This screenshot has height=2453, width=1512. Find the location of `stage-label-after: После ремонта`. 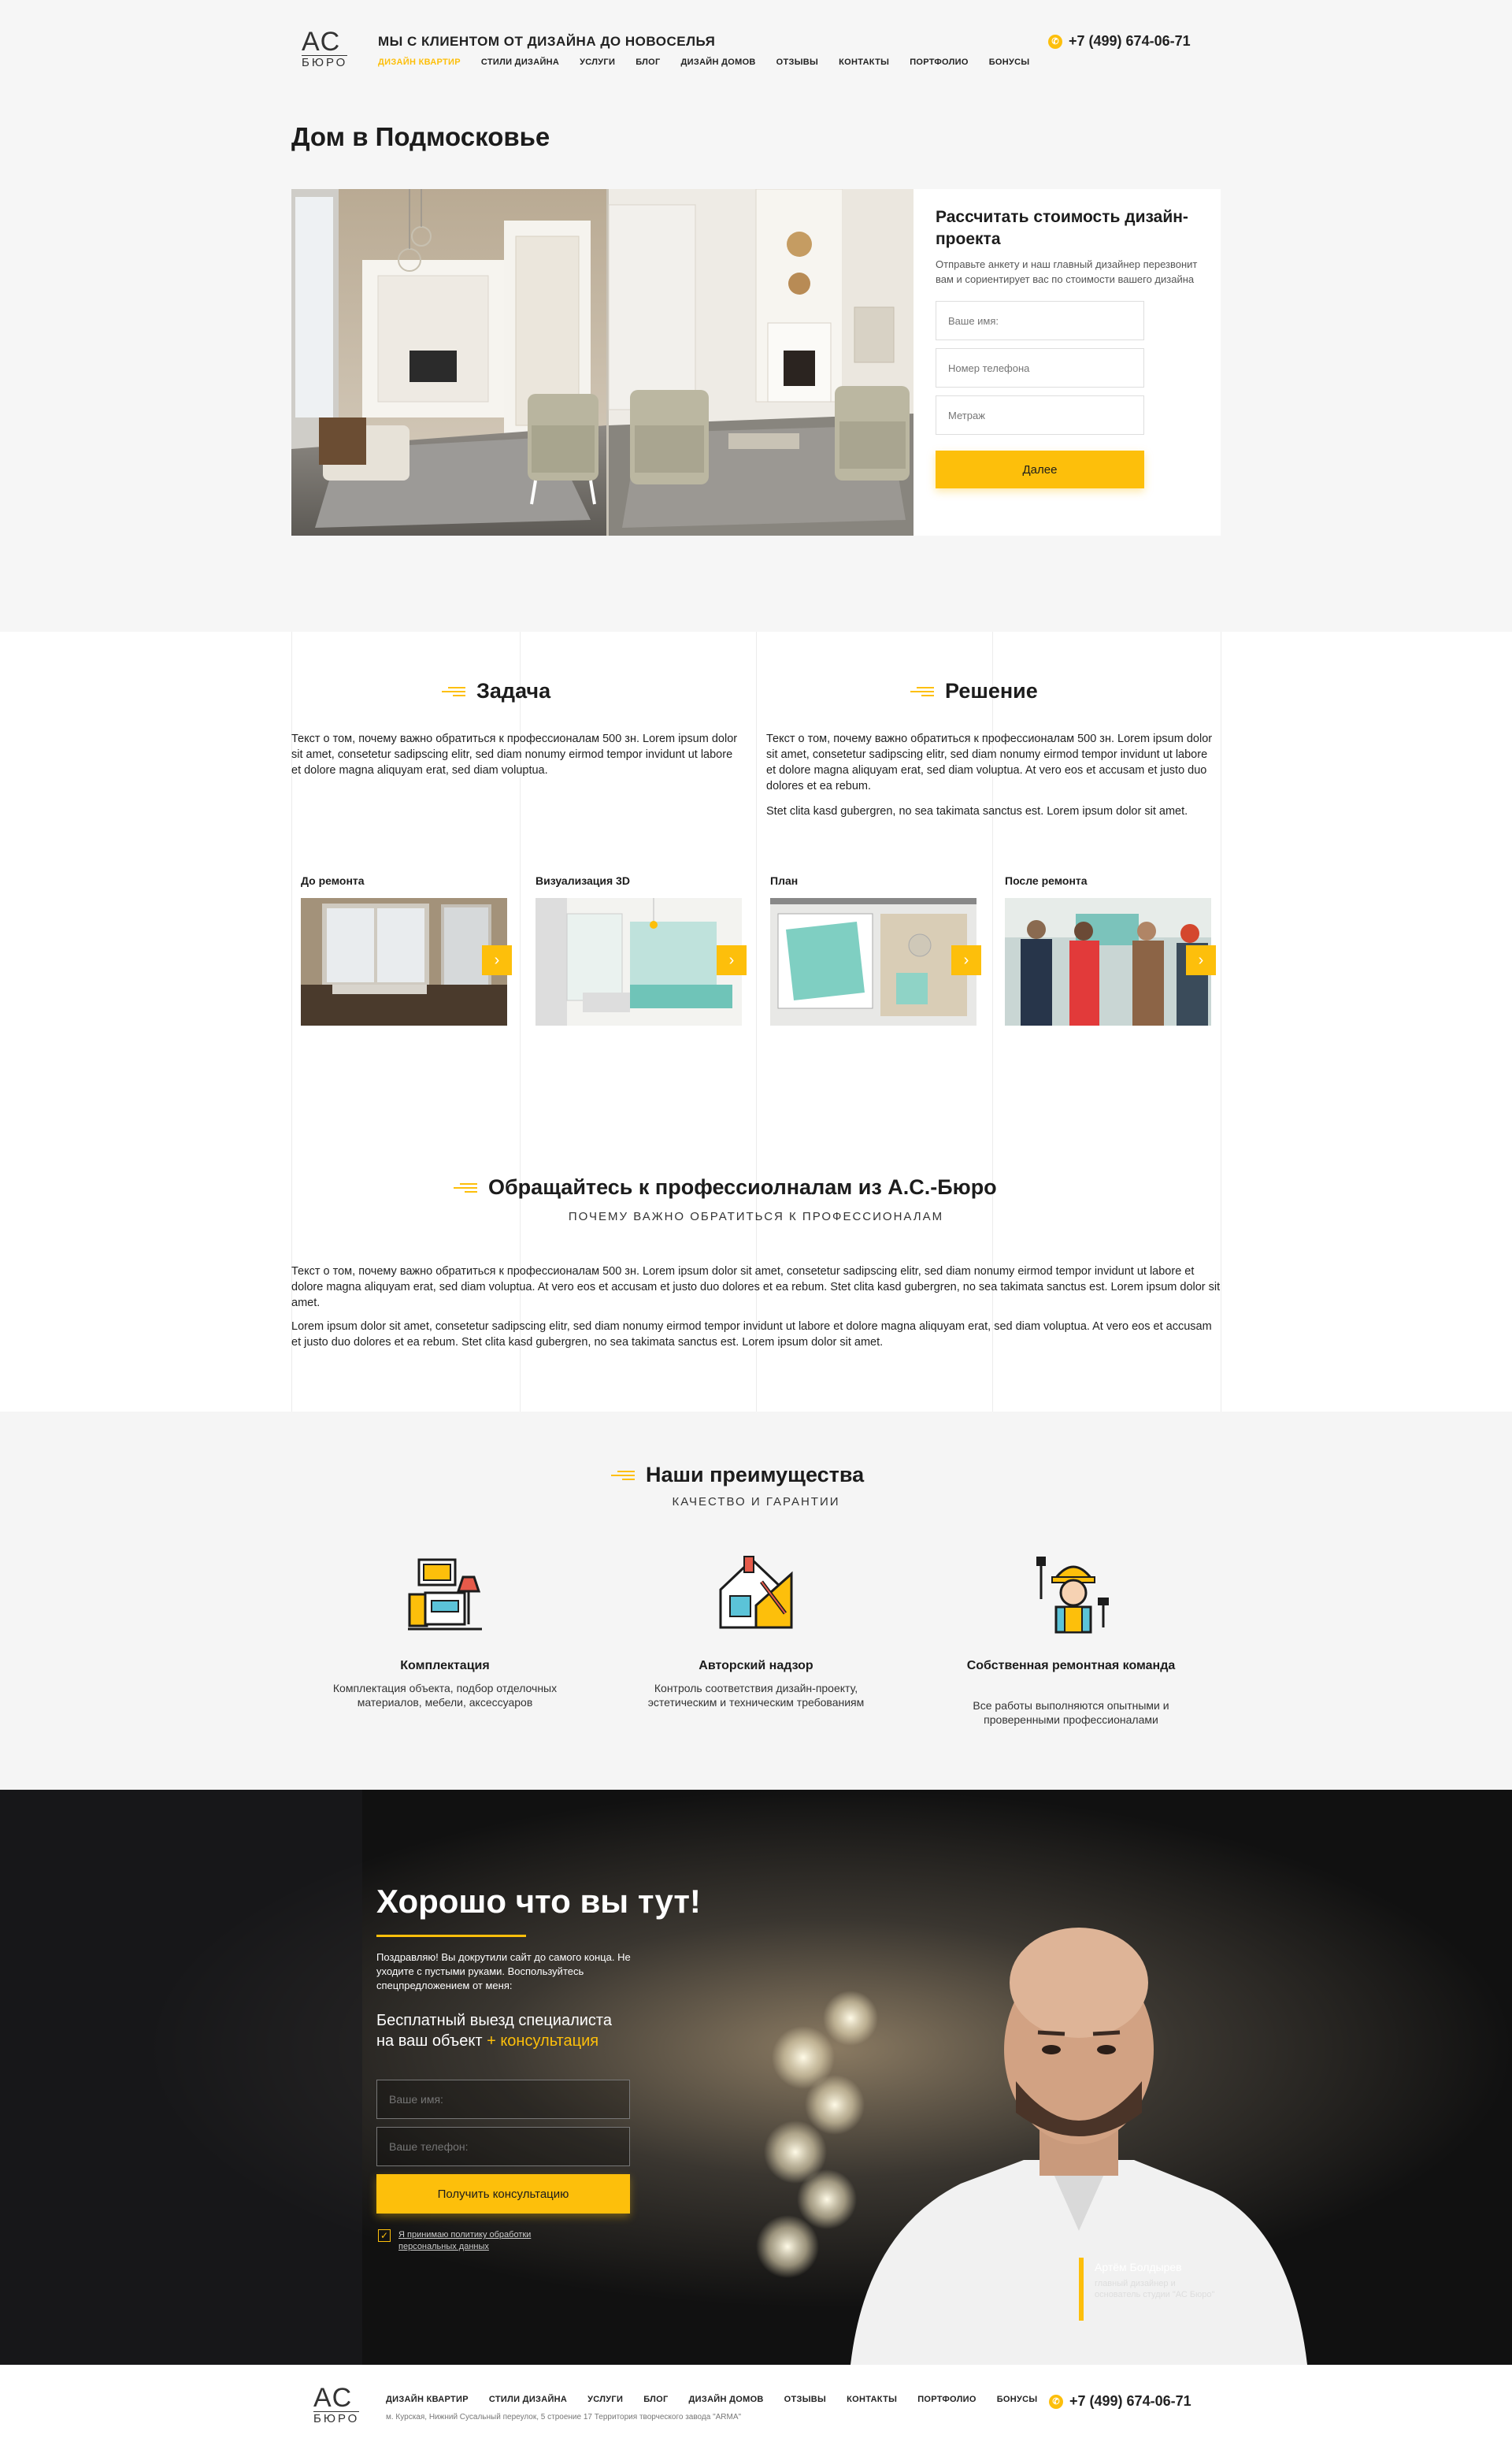

stage-label-after: После ремонта is located at coordinates (1046, 881).